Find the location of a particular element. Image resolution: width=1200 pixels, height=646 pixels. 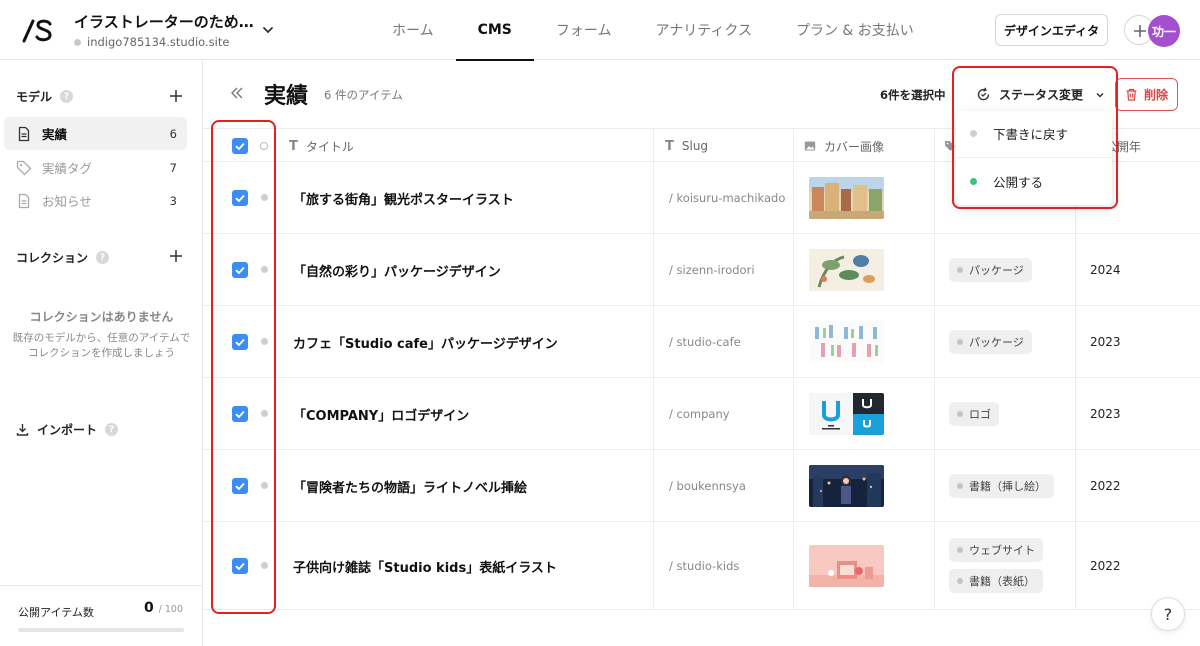

sidebar-item-jisseki-tag: 実績タグ 7 is located at coordinates (95, 167).